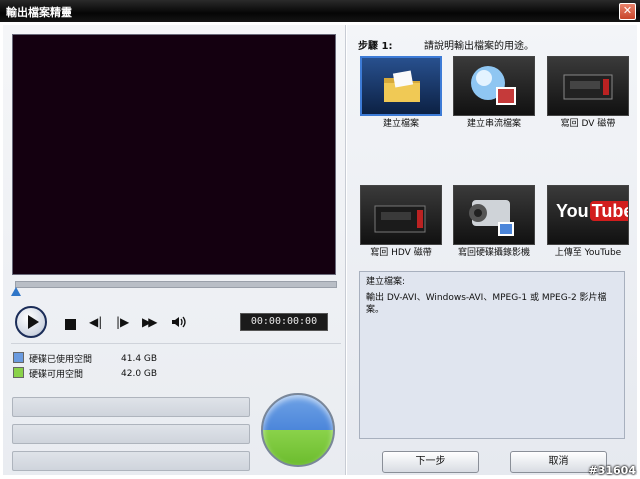 The image size is (640, 479). Describe the element at coordinates (39, 12) in the screenshot. I see `window-title: 輸出檔案精靈` at that location.